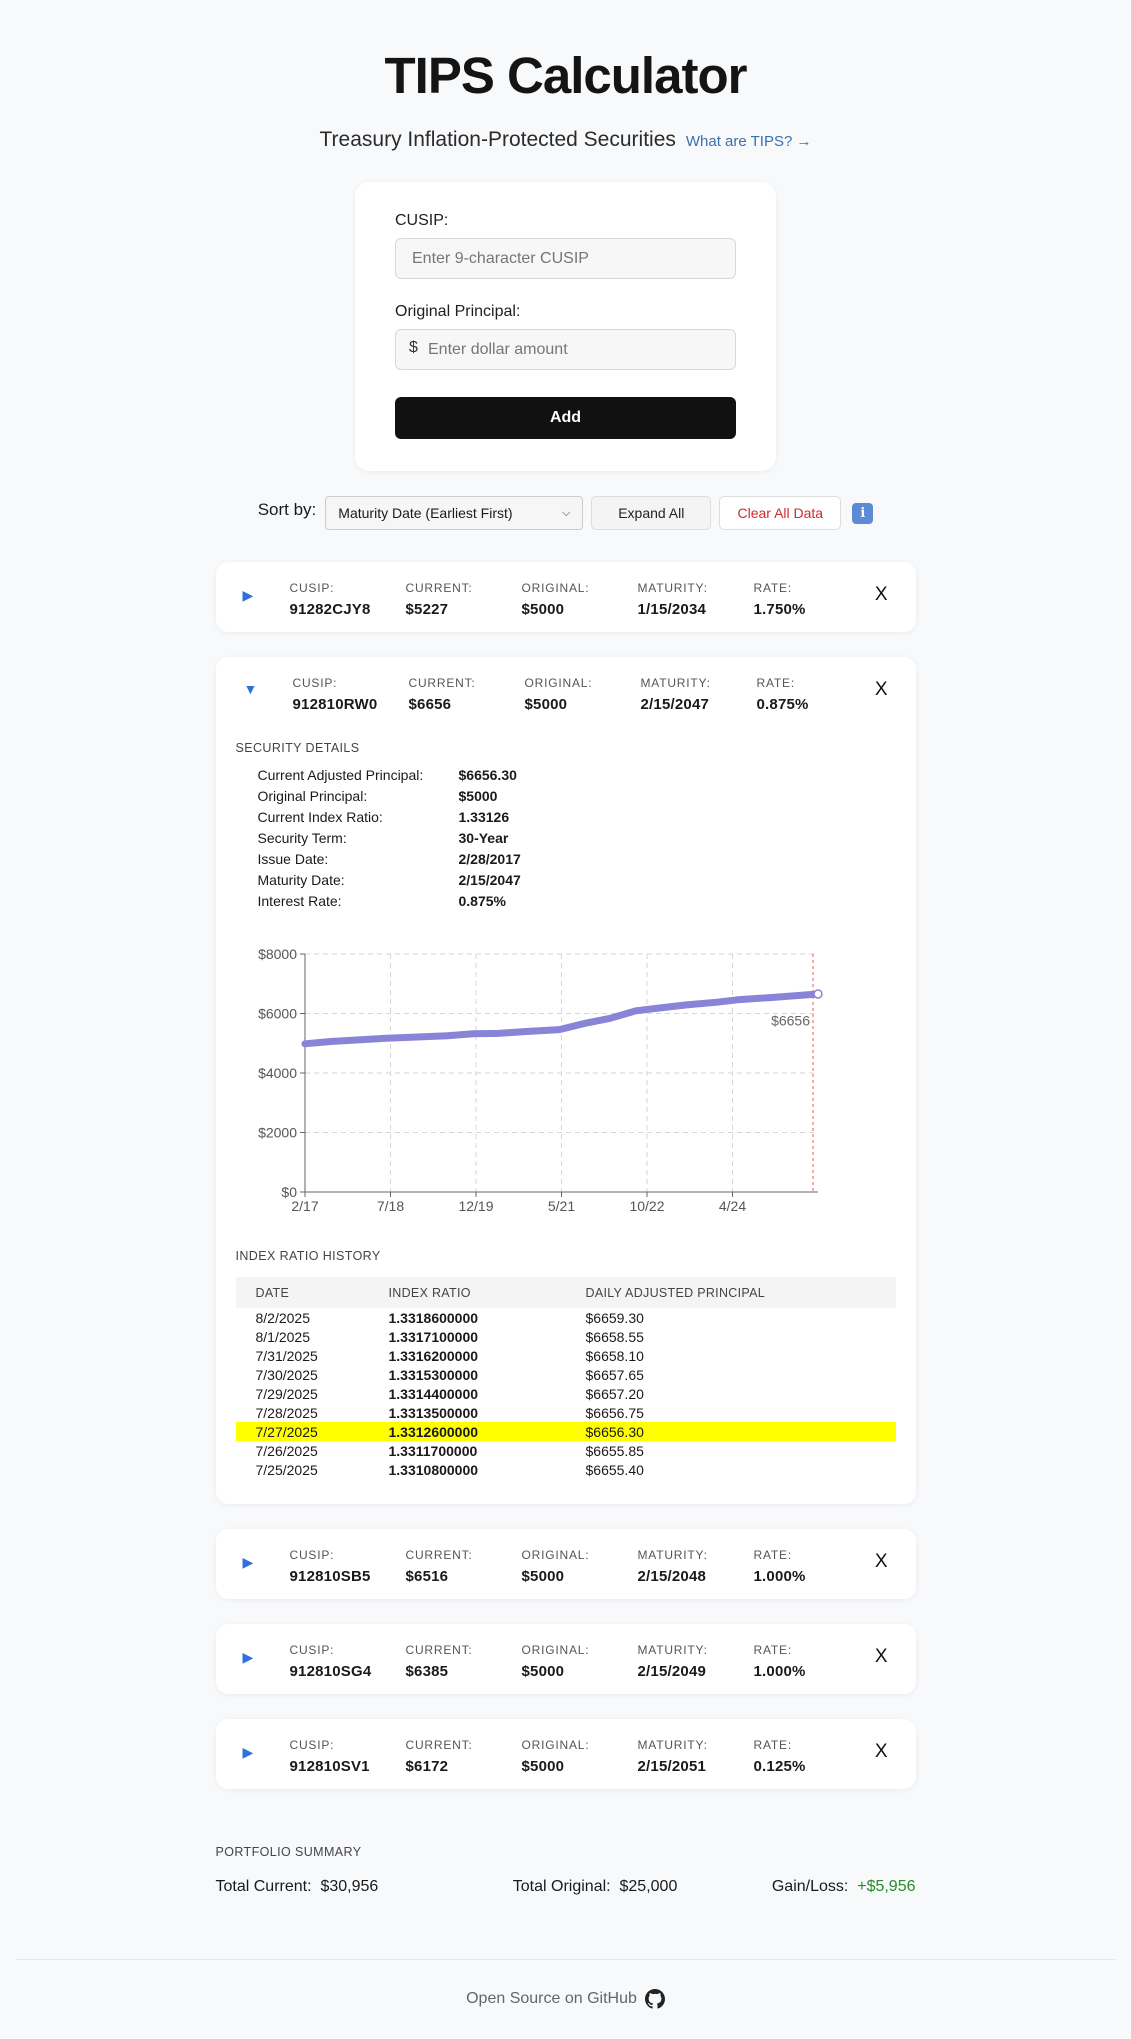  Describe the element at coordinates (566, 75) in the screenshot. I see `page-title: TIPS Calculator` at that location.